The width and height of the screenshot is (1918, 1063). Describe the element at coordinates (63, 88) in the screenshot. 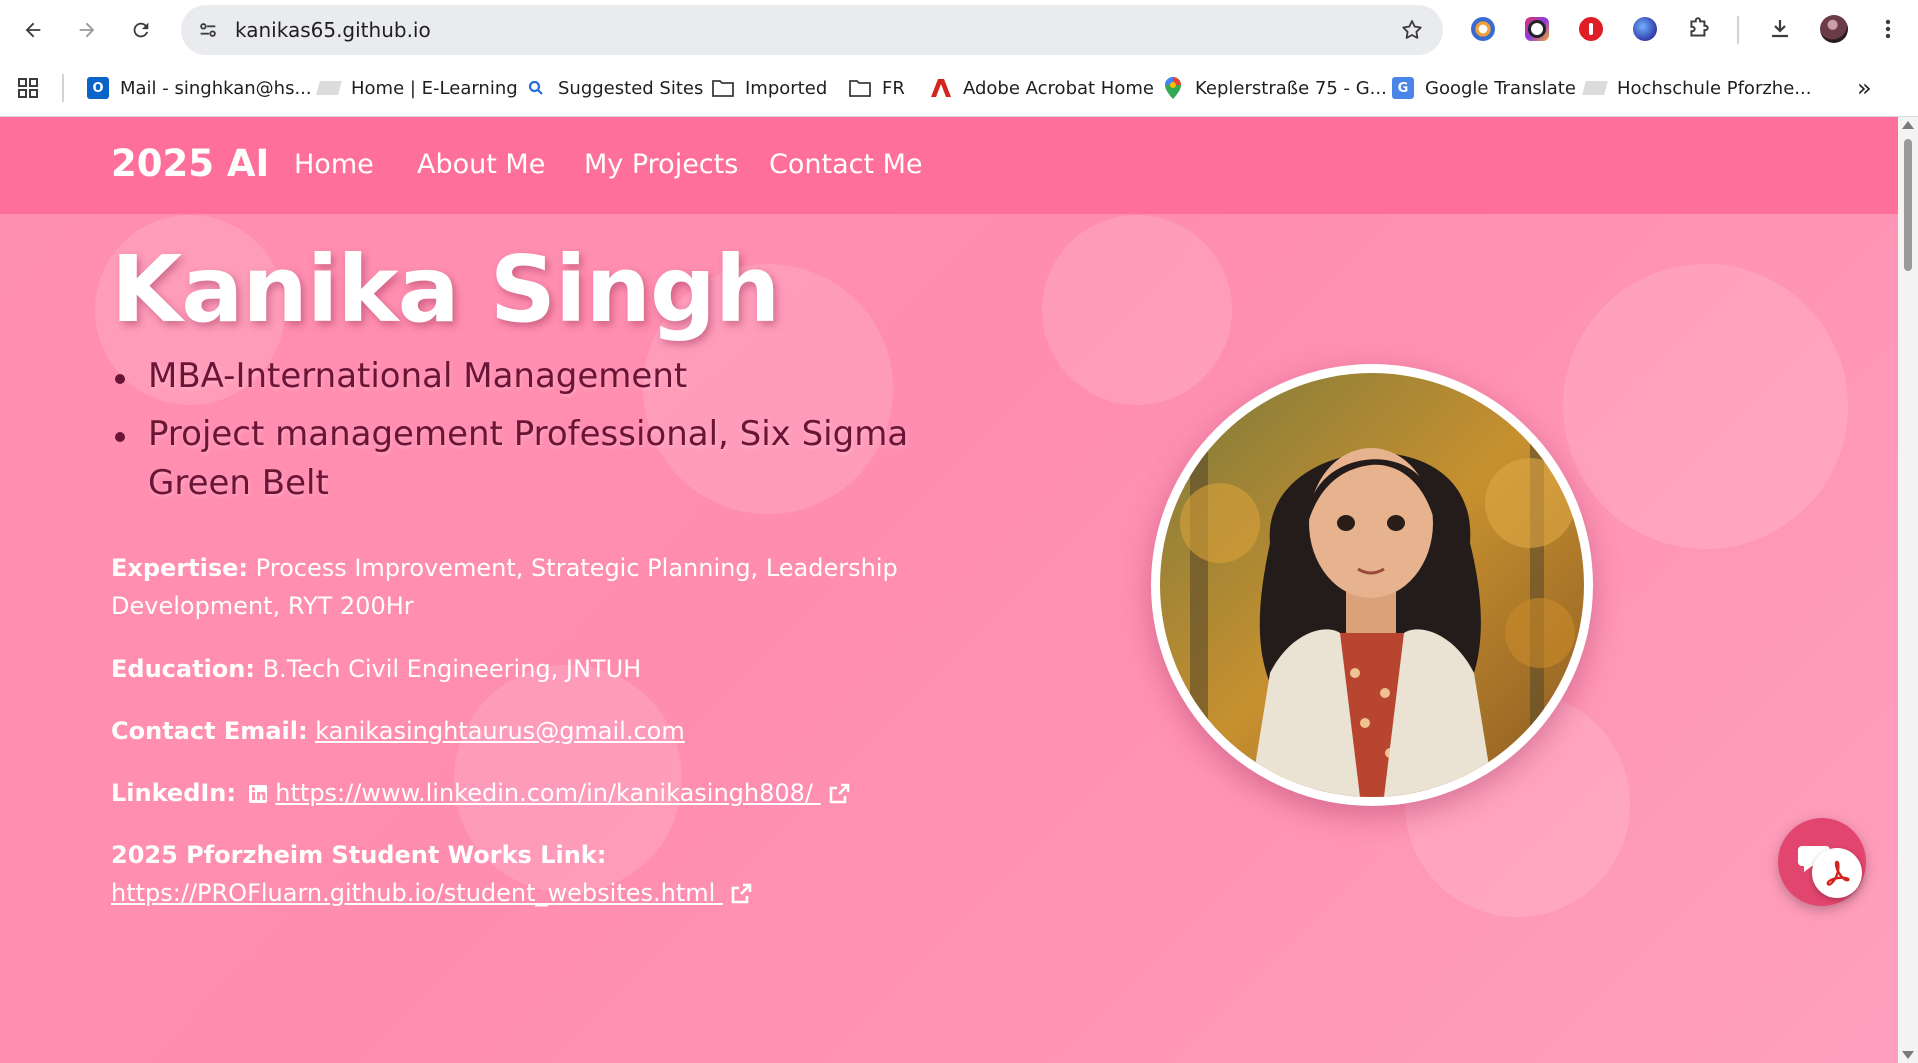

I see `bookmarks-divider` at that location.